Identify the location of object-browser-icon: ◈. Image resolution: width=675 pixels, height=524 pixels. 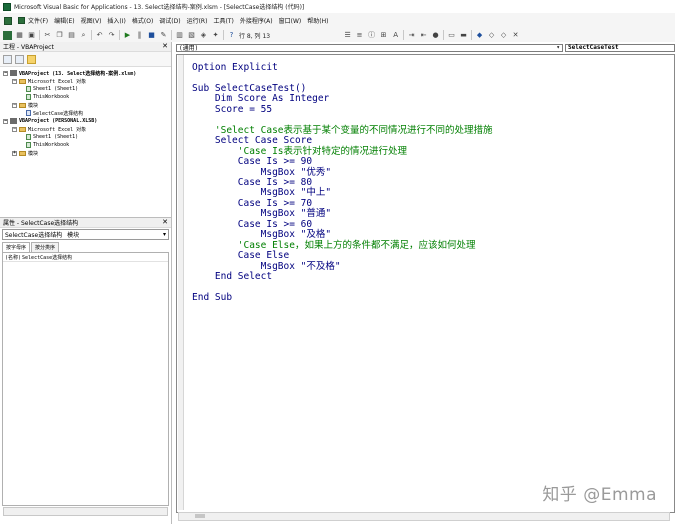
(203, 35).